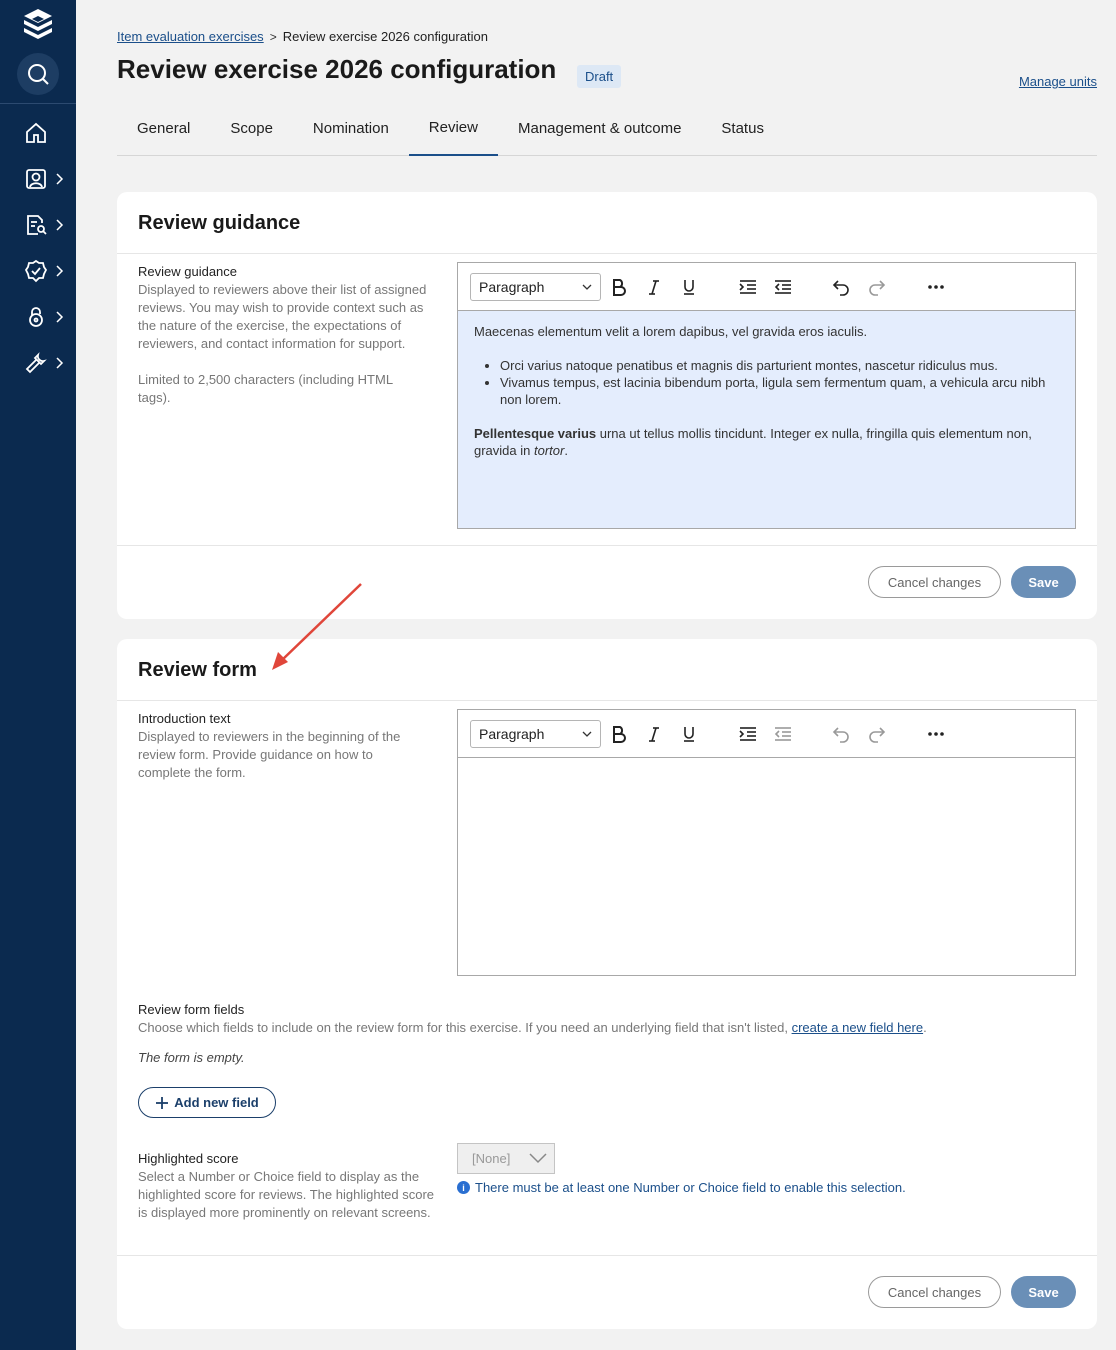 Image resolution: width=1116 pixels, height=1350 pixels. I want to click on field-label: Review form fields, so click(191, 1009).